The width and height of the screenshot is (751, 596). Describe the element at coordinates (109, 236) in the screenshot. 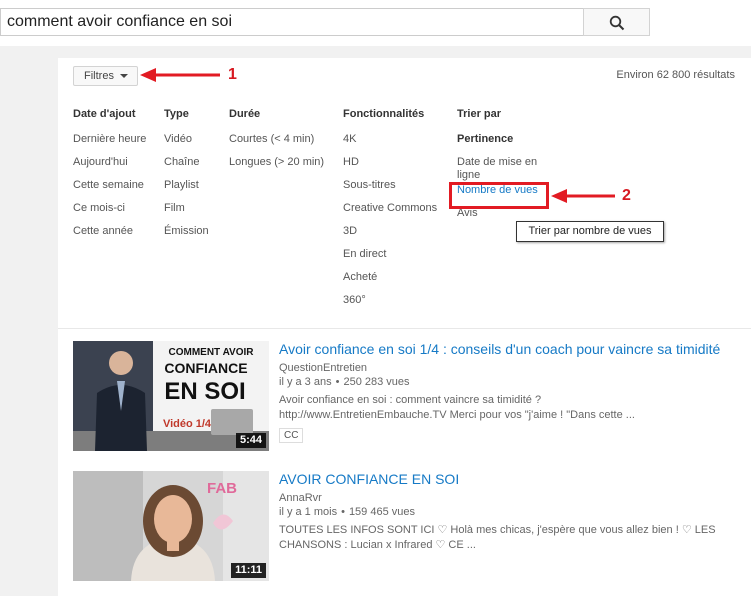

I see `filter-this-year: Cette année` at that location.